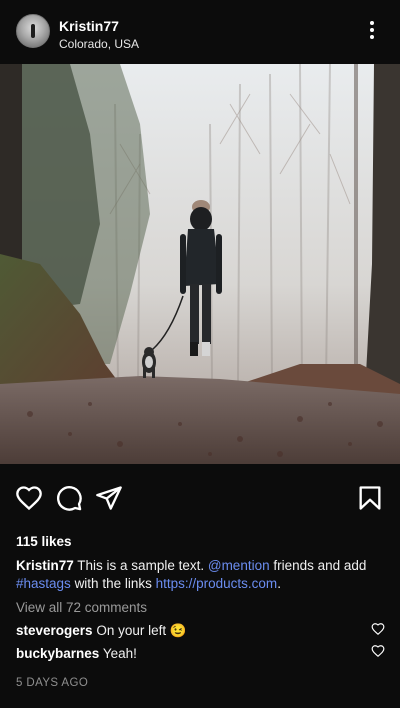  I want to click on post-actions, so click(200, 500).